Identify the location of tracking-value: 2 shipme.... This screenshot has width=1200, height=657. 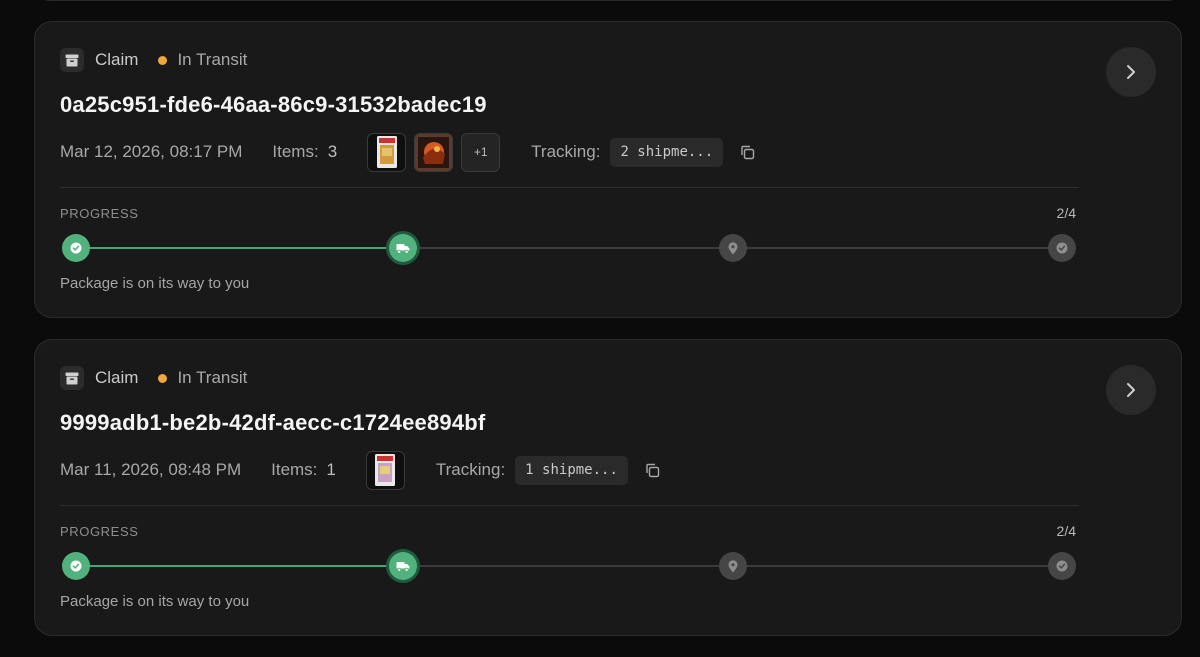
(667, 152).